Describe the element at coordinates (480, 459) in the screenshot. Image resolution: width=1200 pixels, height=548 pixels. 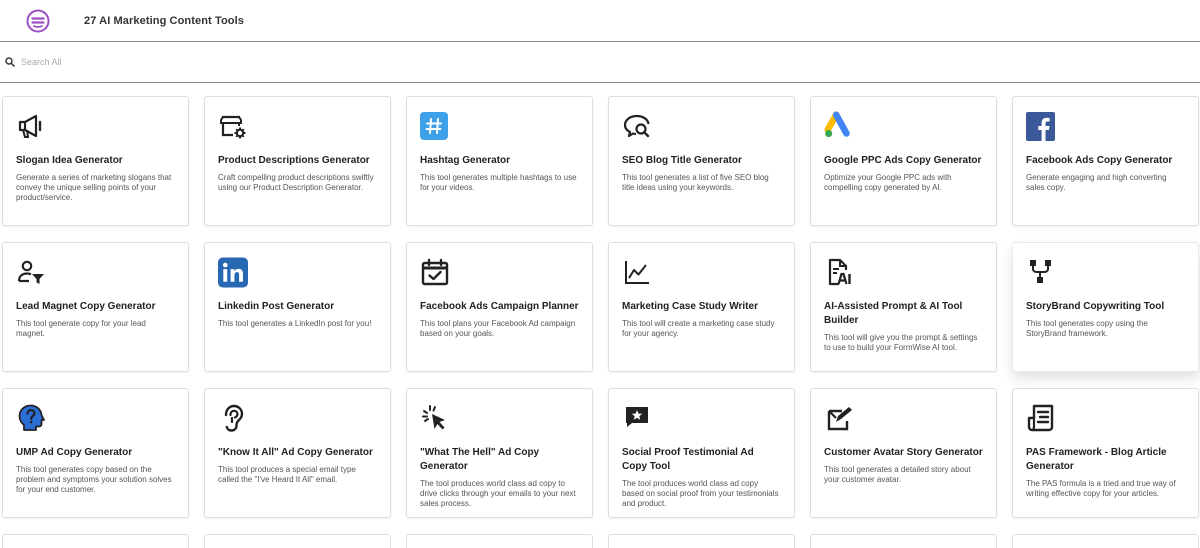
I see `card-title: "What The Hell" Ad Copy Generator` at that location.